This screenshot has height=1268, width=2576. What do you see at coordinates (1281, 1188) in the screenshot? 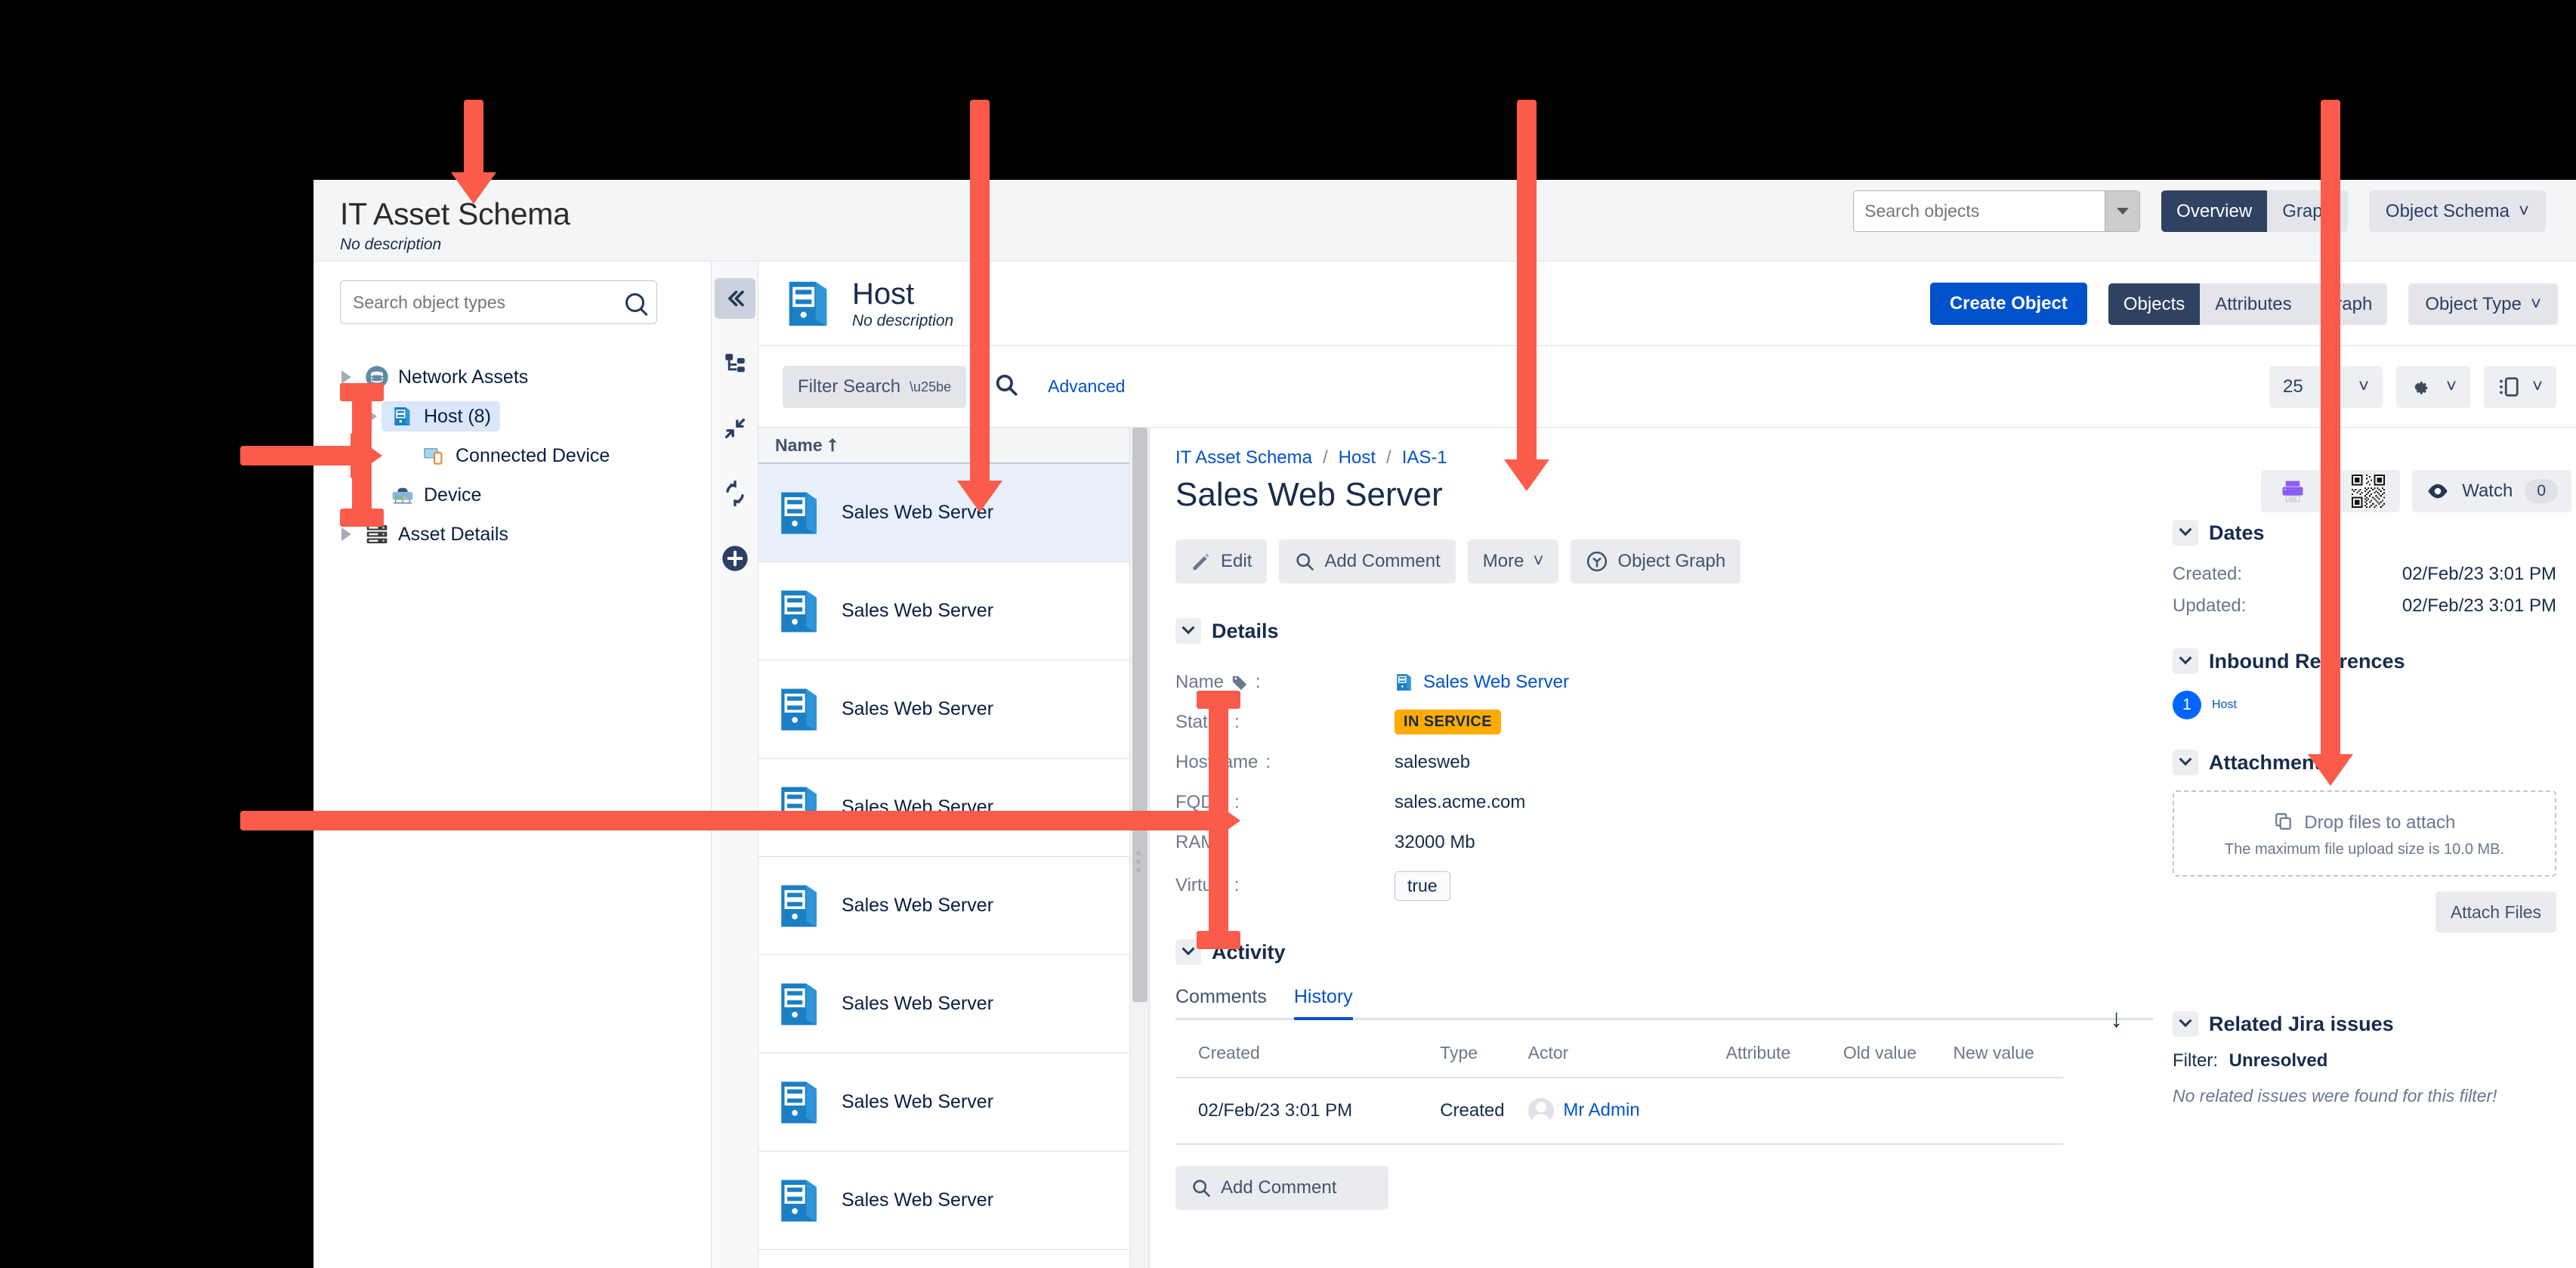
I see `add-comment-button-bottom: Add Comment` at bounding box center [1281, 1188].